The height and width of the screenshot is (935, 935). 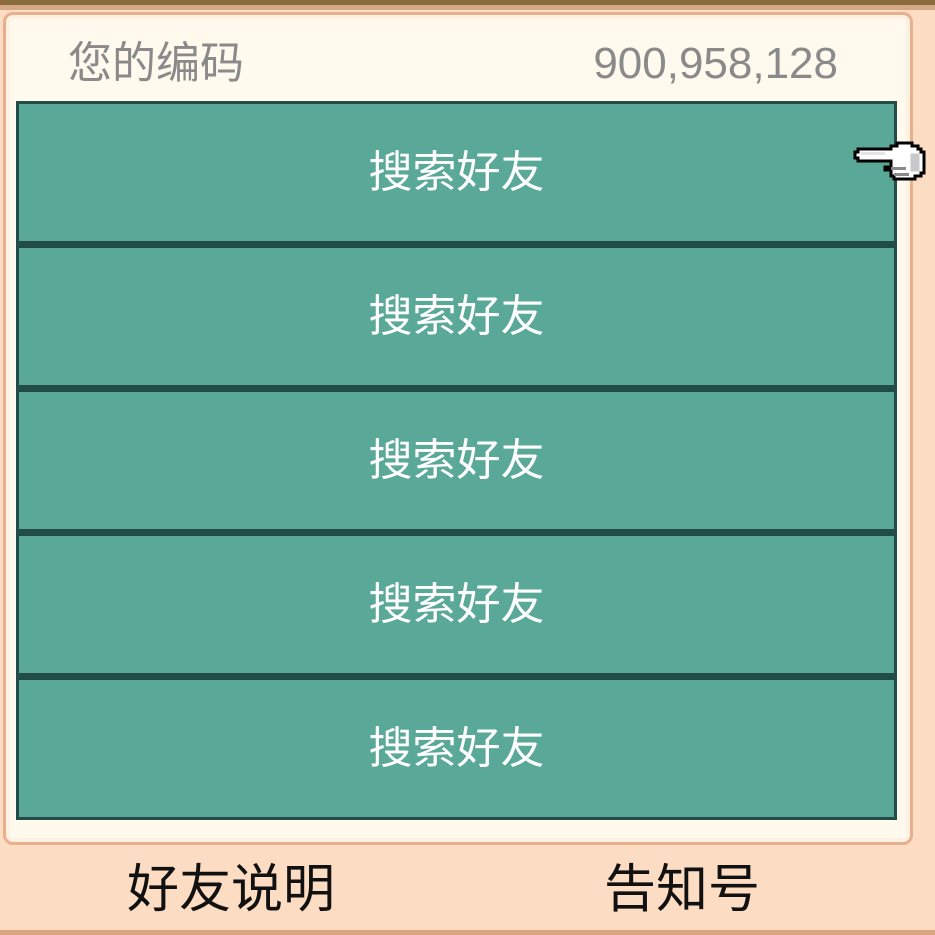 What do you see at coordinates (467, 7) in the screenshot?
I see `top-edge-shade` at bounding box center [467, 7].